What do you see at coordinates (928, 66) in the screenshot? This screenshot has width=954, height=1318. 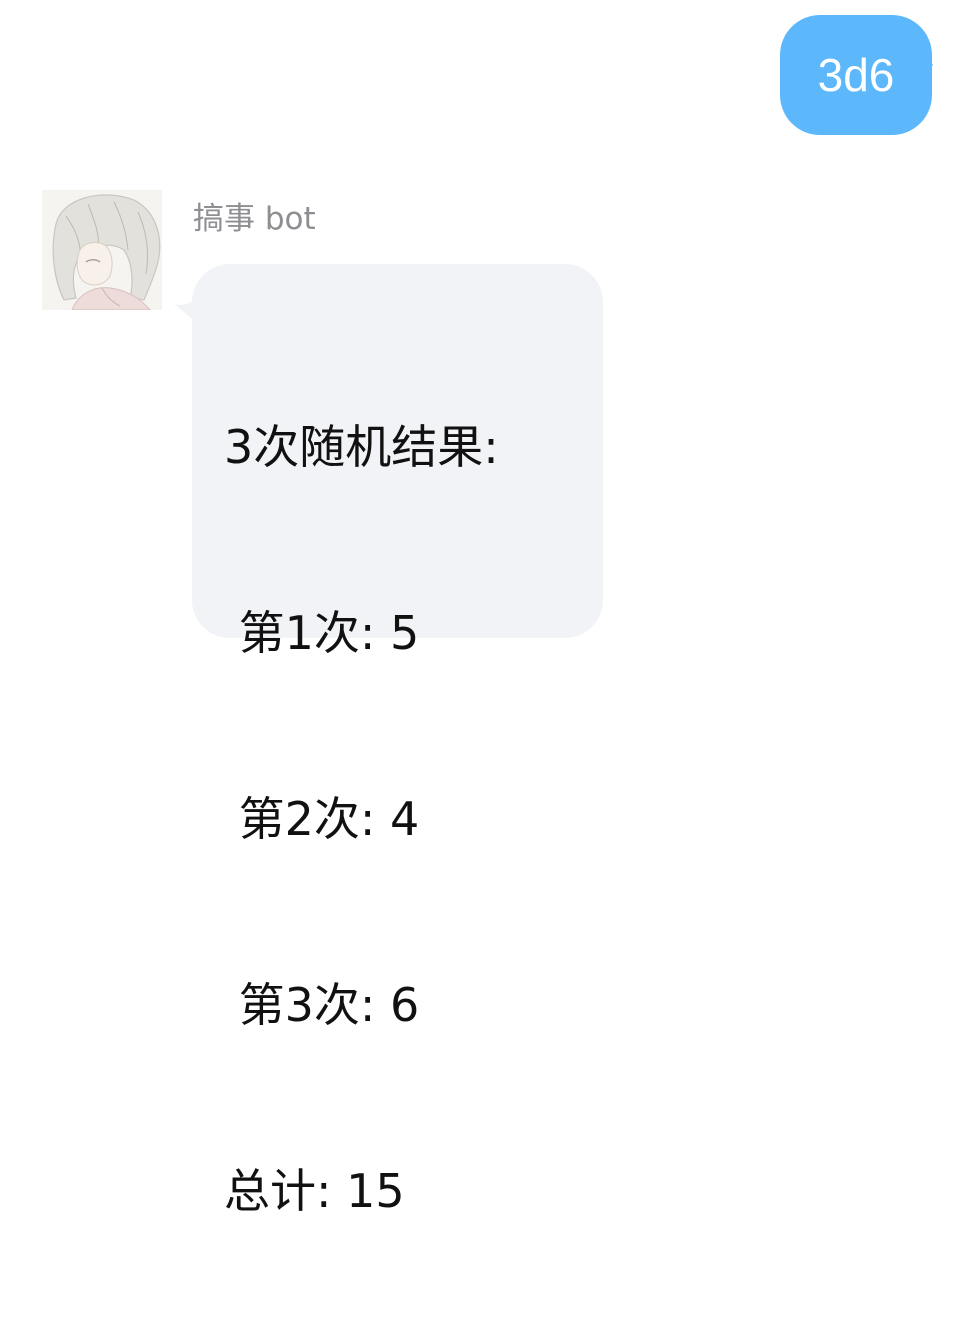 I see `outgoing-bubble-tail` at bounding box center [928, 66].